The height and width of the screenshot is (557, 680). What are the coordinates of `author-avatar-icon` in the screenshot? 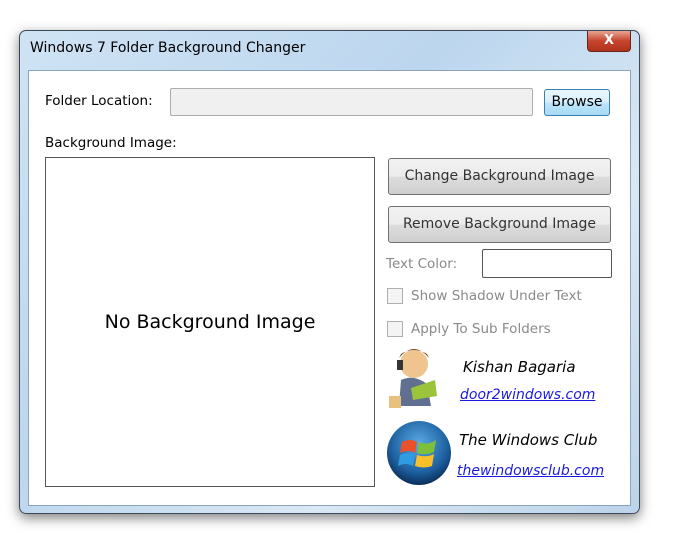 It's located at (413, 378).